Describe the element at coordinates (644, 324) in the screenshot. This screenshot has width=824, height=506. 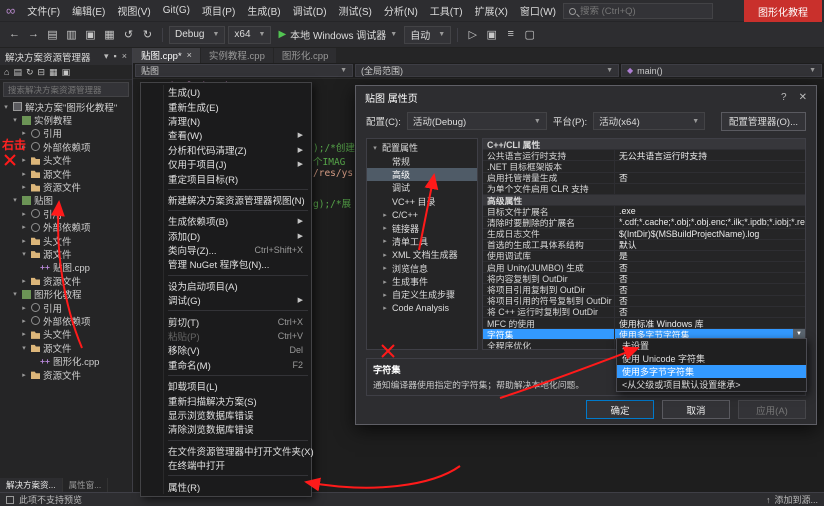
I see `property-row: MFC 的使用 使用标准 Windows 库` at that location.